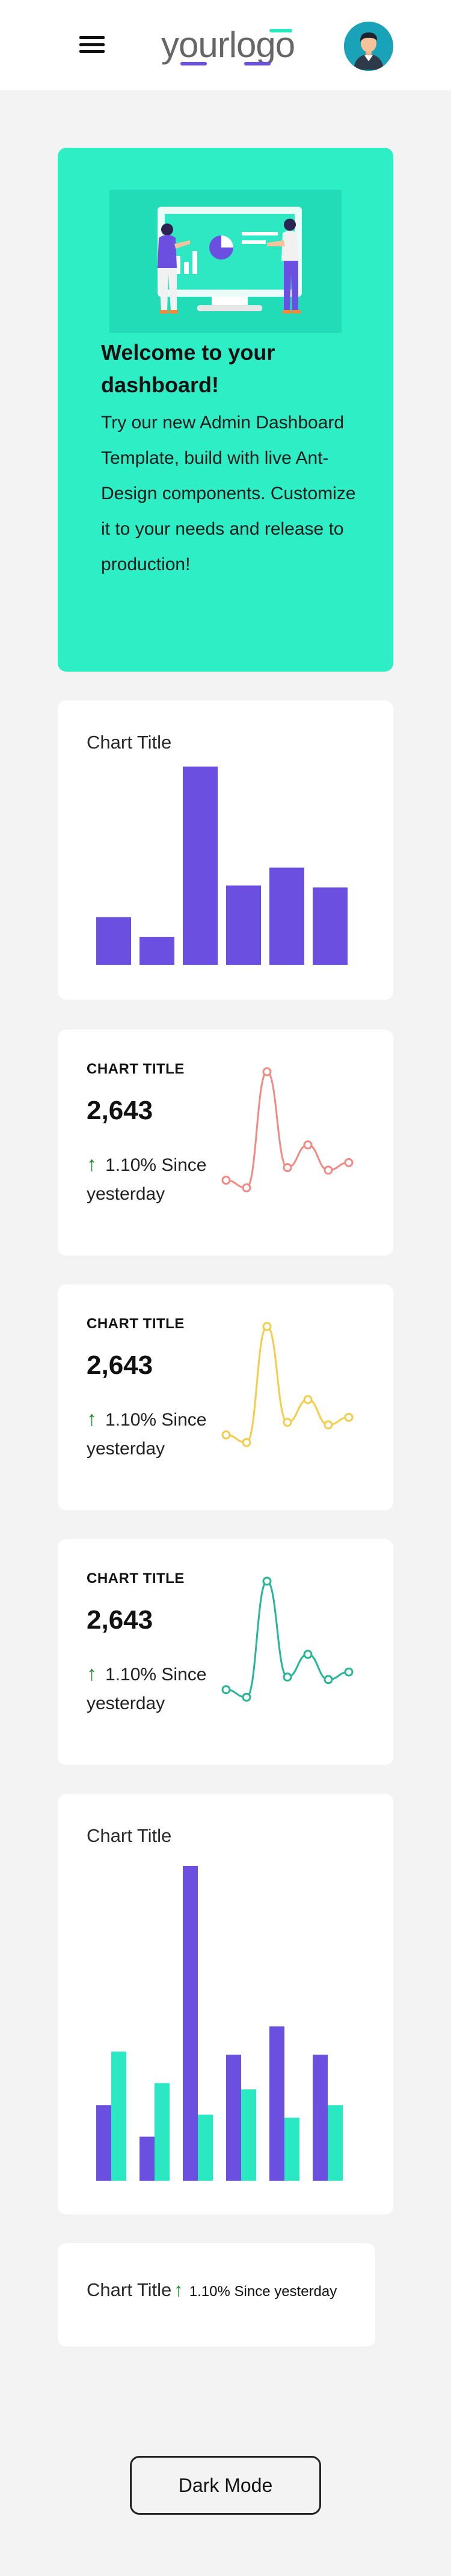 Image resolution: width=451 pixels, height=2576 pixels. What do you see at coordinates (281, 31) in the screenshot?
I see `logo-overline-mark` at bounding box center [281, 31].